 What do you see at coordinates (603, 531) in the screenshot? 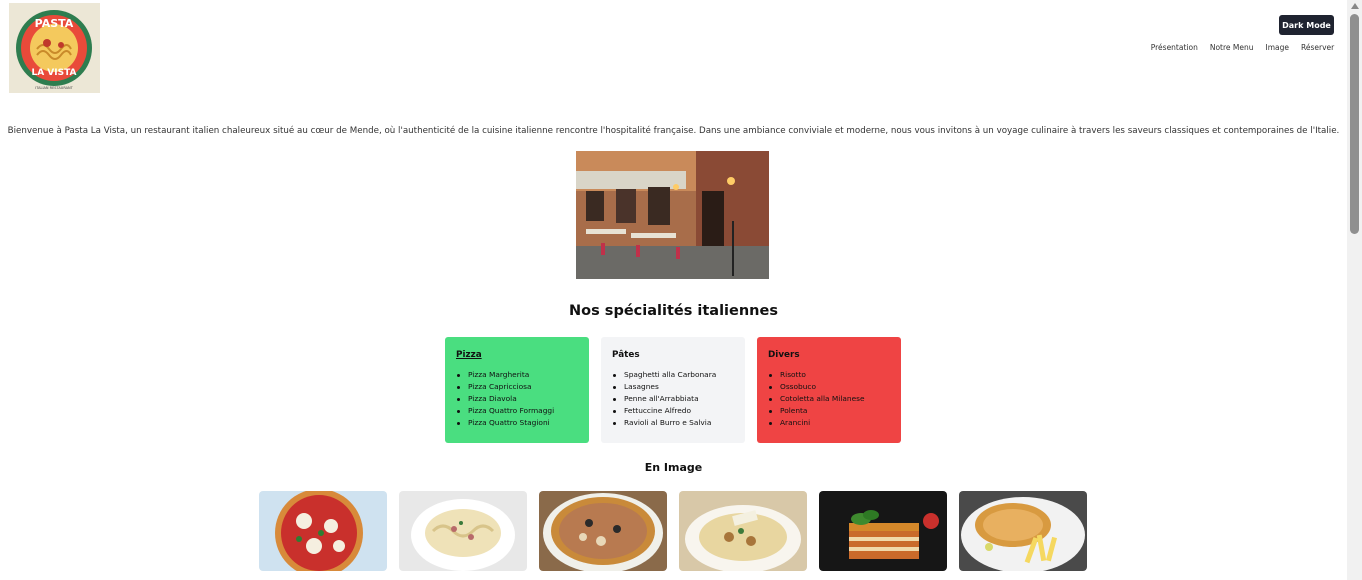
I see `pizza-mushroom-photo` at bounding box center [603, 531].